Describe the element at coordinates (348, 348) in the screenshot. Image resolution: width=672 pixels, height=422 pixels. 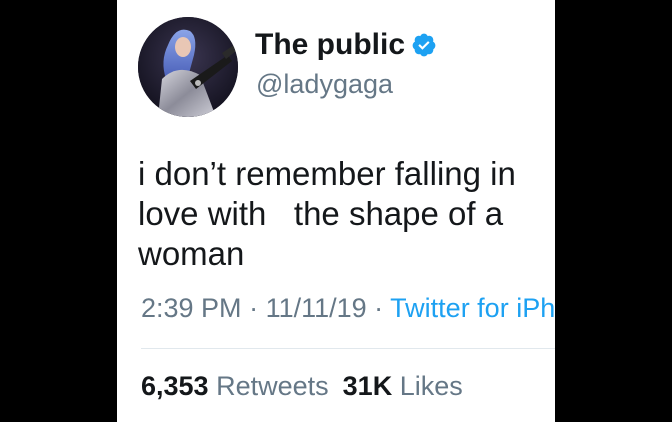
I see `divider` at that location.